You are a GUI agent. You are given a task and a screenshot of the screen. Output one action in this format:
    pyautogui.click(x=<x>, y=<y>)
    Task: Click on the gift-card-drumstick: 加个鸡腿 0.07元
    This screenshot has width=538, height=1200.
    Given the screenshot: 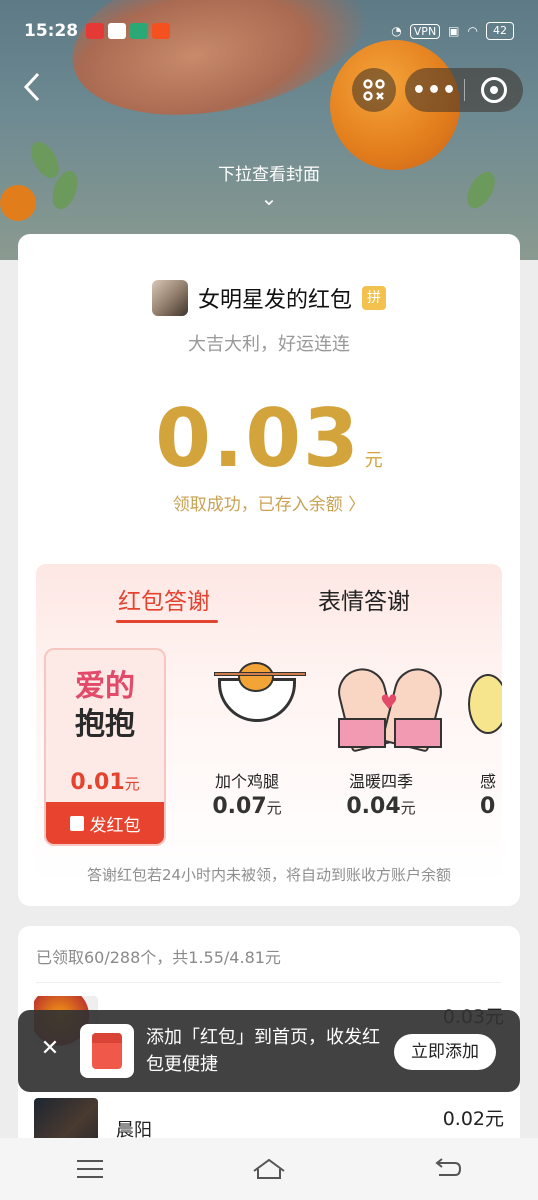 What is the action you would take?
    pyautogui.click(x=247, y=748)
    